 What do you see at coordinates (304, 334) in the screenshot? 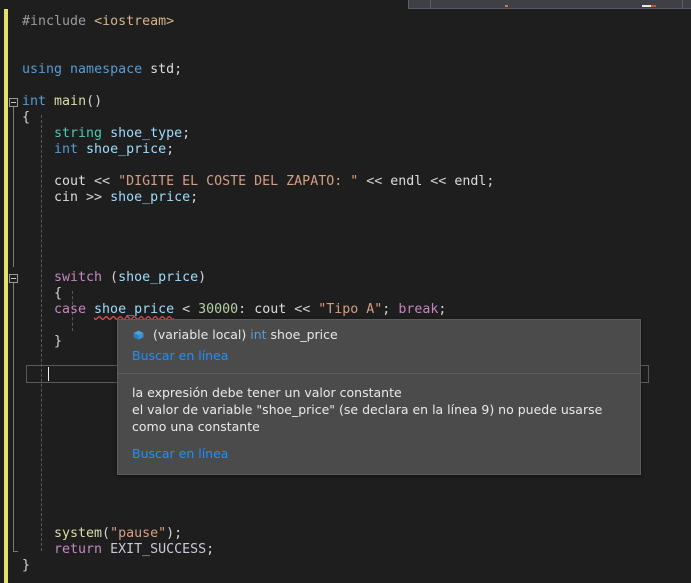
I see `quick-info-name: shoe_price` at bounding box center [304, 334].